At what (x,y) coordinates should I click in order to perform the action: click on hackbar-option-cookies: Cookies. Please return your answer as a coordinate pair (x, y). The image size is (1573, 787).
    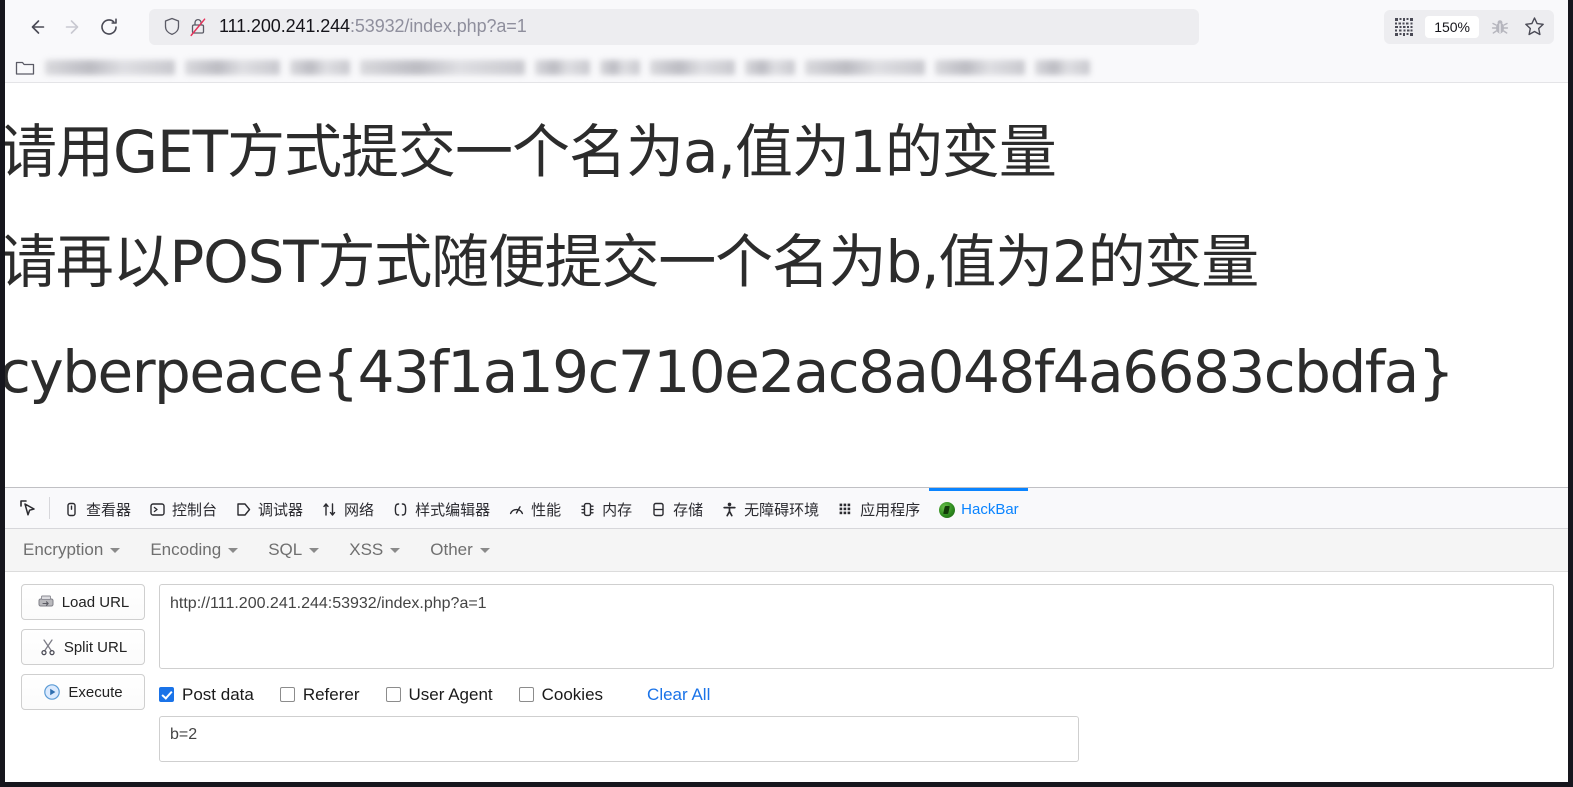
    Looking at the image, I should click on (561, 694).